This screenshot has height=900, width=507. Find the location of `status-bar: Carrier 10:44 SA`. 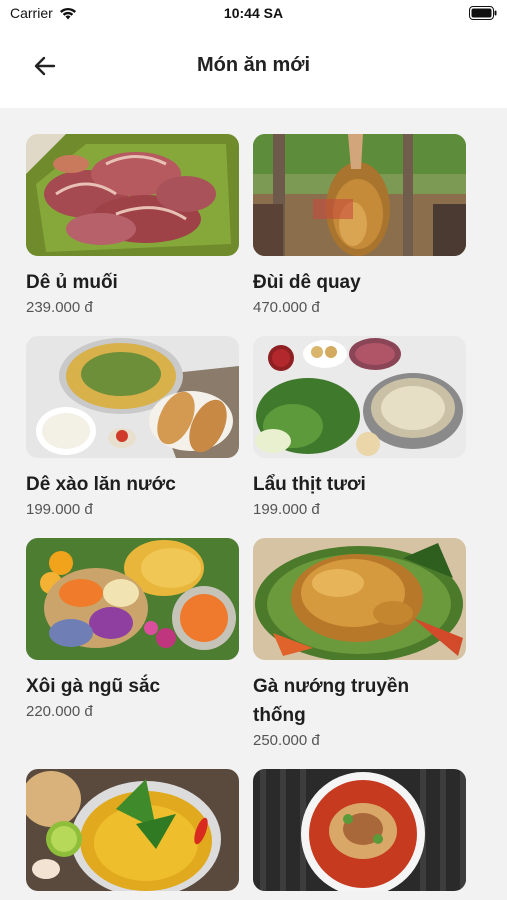

status-bar: Carrier 10:44 SA is located at coordinates (253, 14).